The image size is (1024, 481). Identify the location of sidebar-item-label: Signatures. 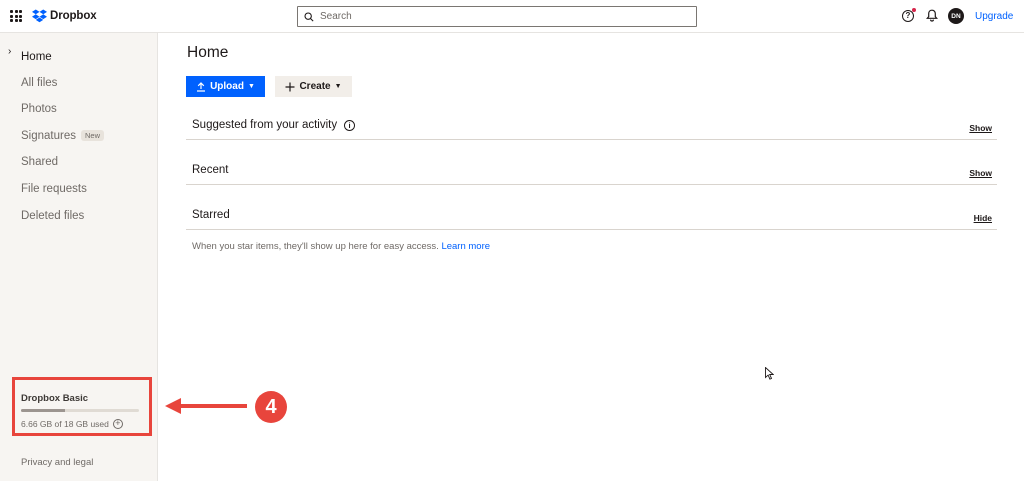
(48, 136).